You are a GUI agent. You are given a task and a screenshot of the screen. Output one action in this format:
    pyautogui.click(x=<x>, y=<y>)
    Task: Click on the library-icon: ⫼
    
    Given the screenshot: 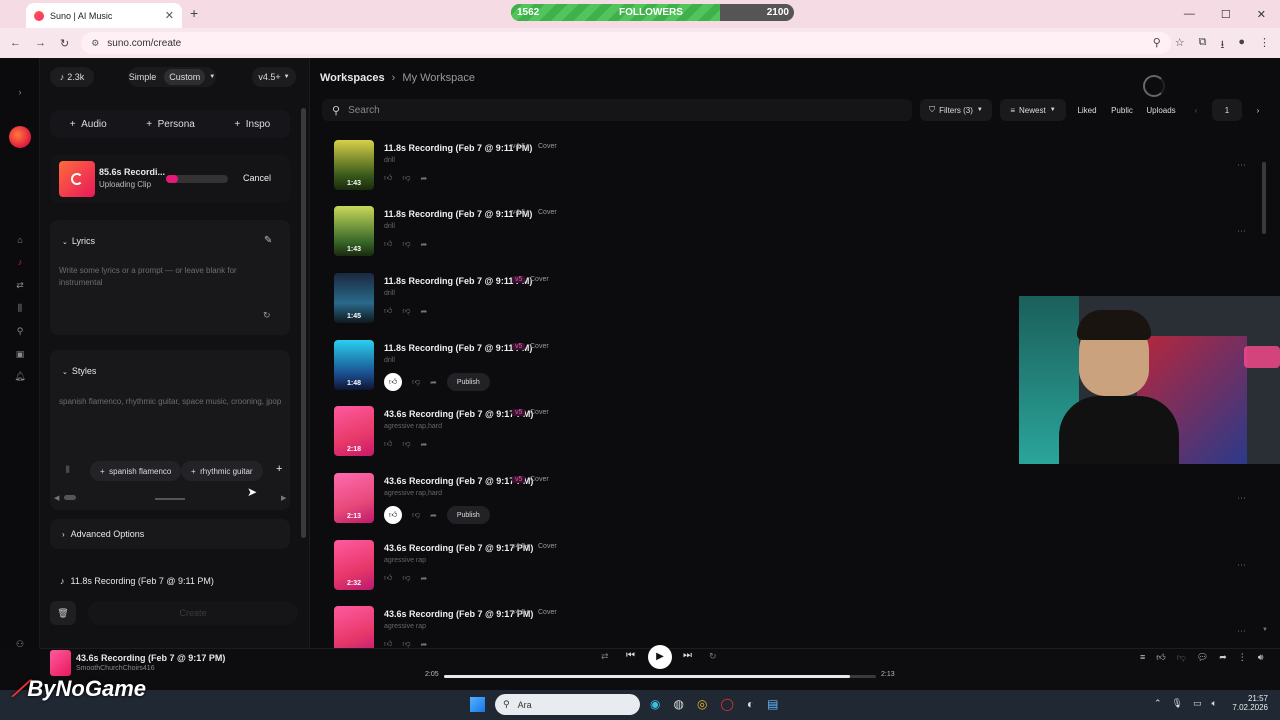 What is the action you would take?
    pyautogui.click(x=68, y=470)
    